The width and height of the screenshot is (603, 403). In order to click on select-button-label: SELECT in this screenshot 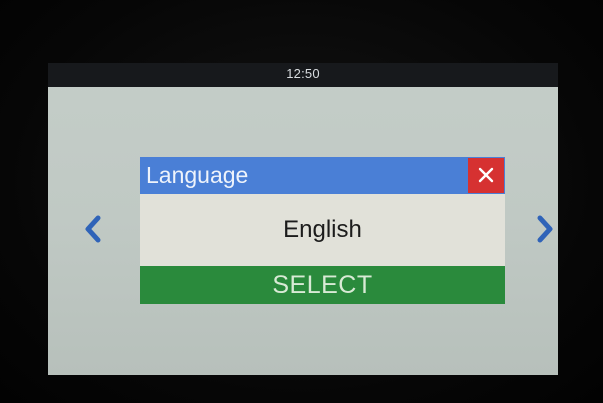, I will do `click(322, 285)`.